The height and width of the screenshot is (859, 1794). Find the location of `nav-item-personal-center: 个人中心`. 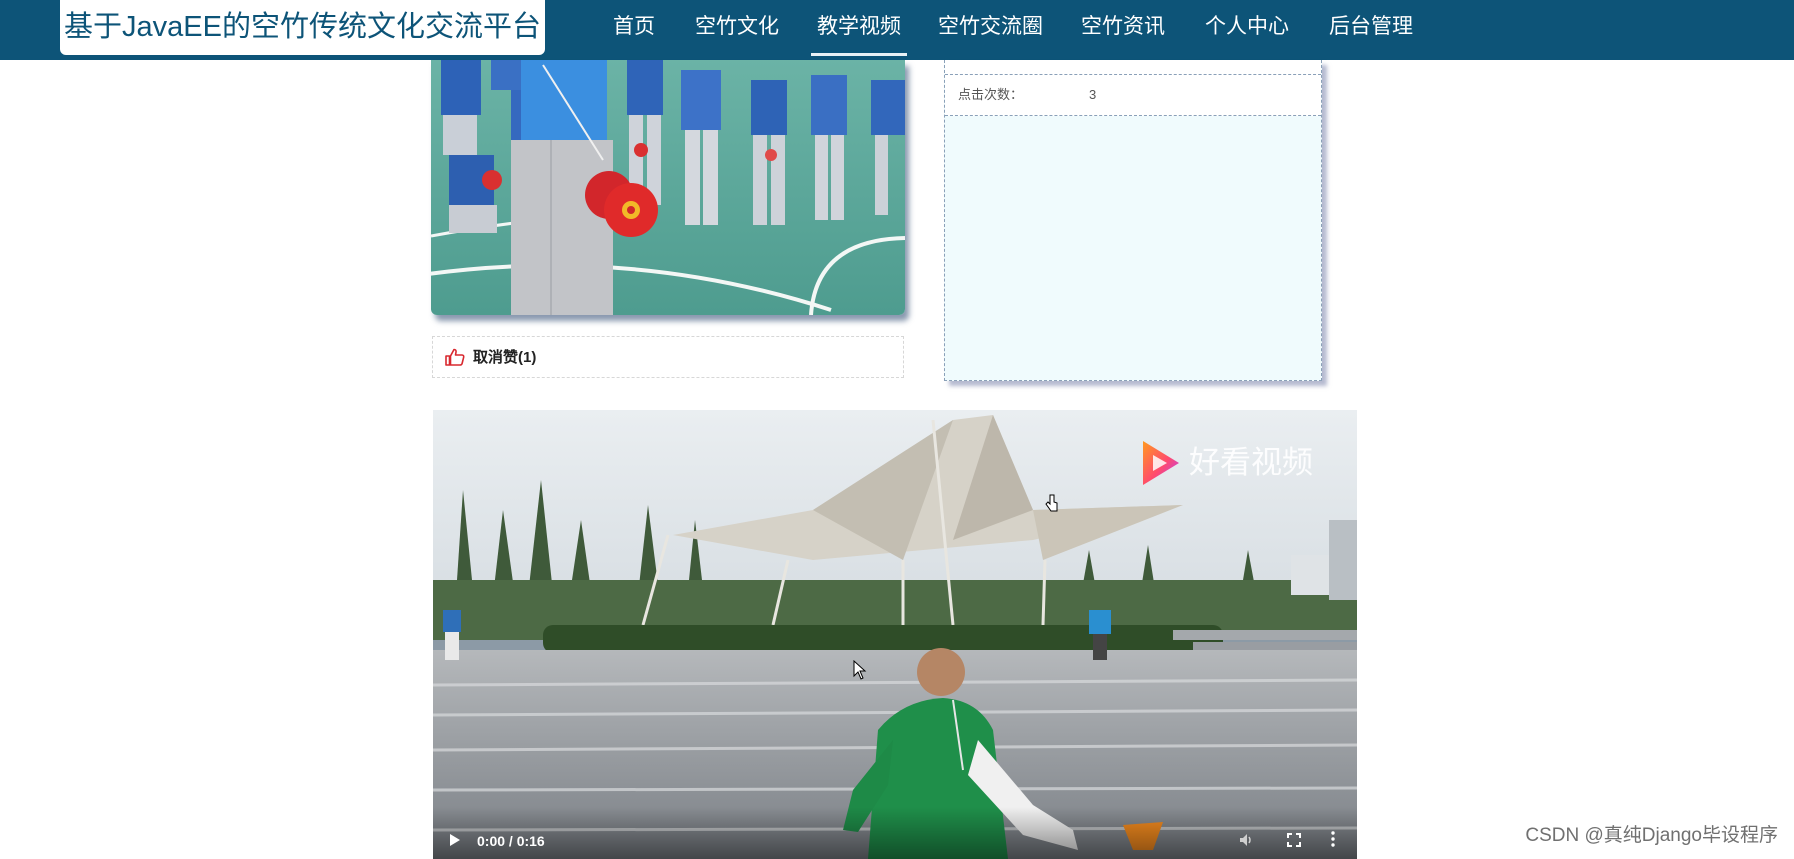

nav-item-personal-center: 个人中心 is located at coordinates (1247, 27).